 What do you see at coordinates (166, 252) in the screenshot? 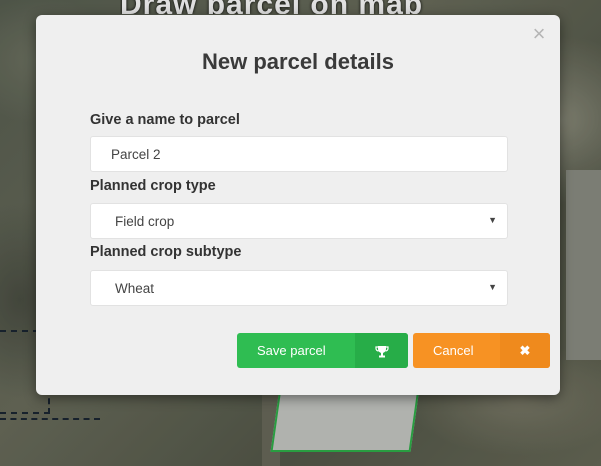
I see `crop-subtype-label: Planned crop subtype` at bounding box center [166, 252].